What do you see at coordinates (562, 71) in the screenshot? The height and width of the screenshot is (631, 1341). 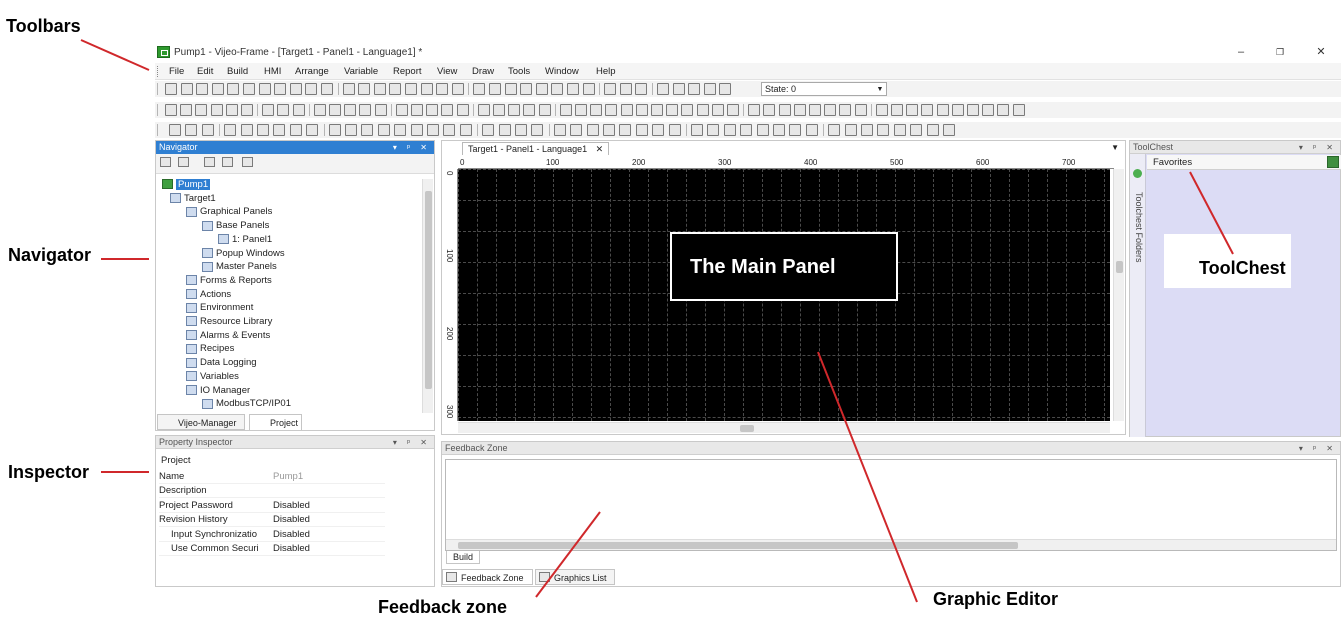 I see `menu-window: Window` at bounding box center [562, 71].